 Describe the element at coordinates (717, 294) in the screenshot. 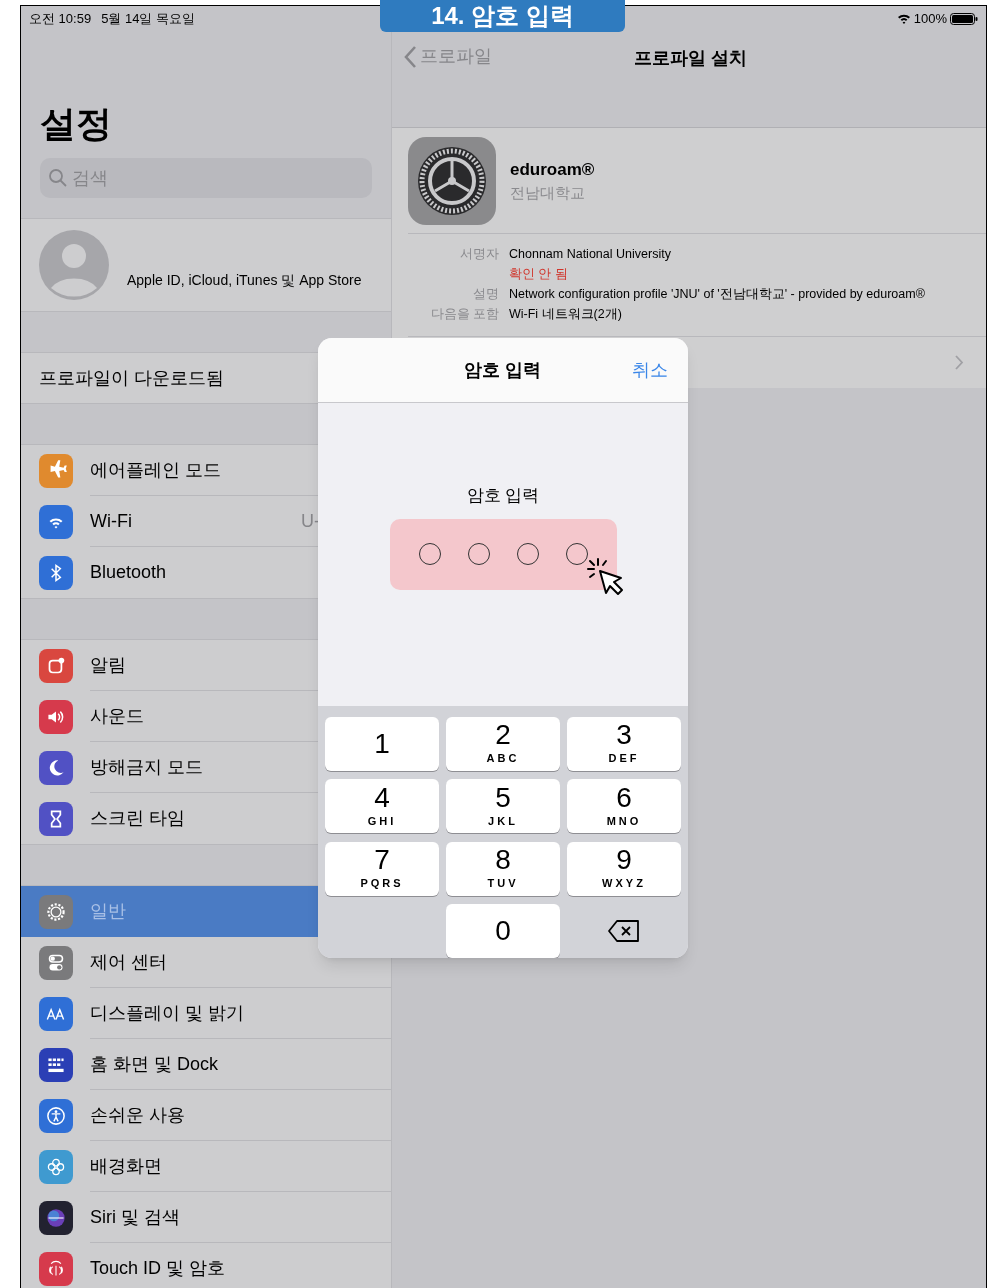

I see `field-value: Network configuration profile 'JNU' of '전남대학교' - provided by eduroam®` at that location.